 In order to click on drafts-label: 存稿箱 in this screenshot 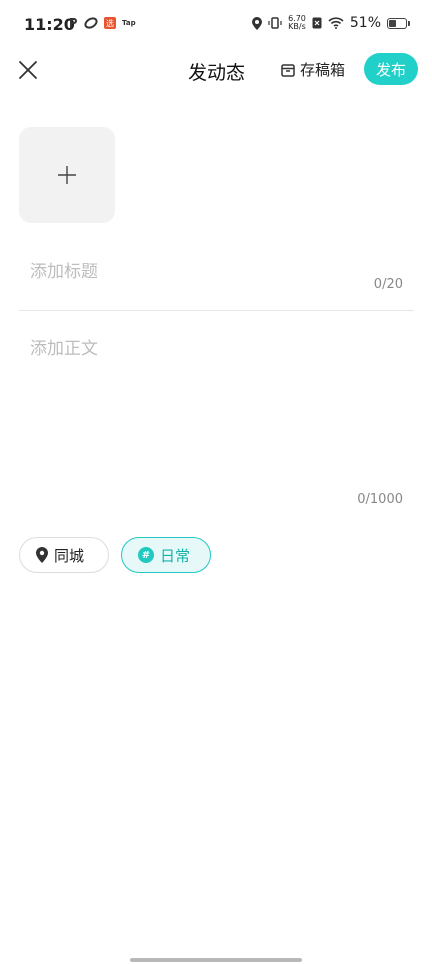, I will do `click(323, 70)`.